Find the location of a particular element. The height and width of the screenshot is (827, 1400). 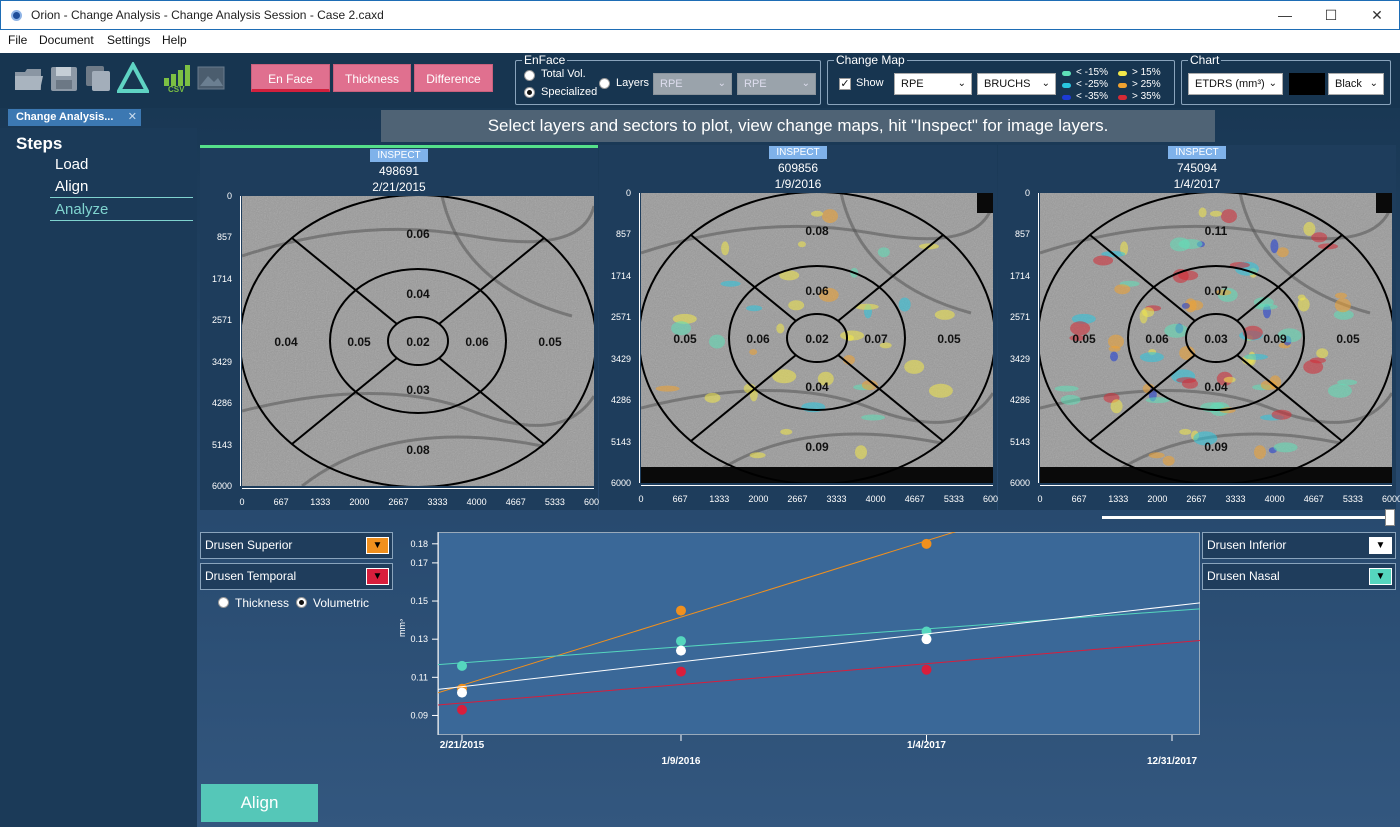

fundus-image: 0.08 0.06 0.05 0.06 0.02 0.07 0.05 0.04 0.09 is located at coordinates (817, 338).